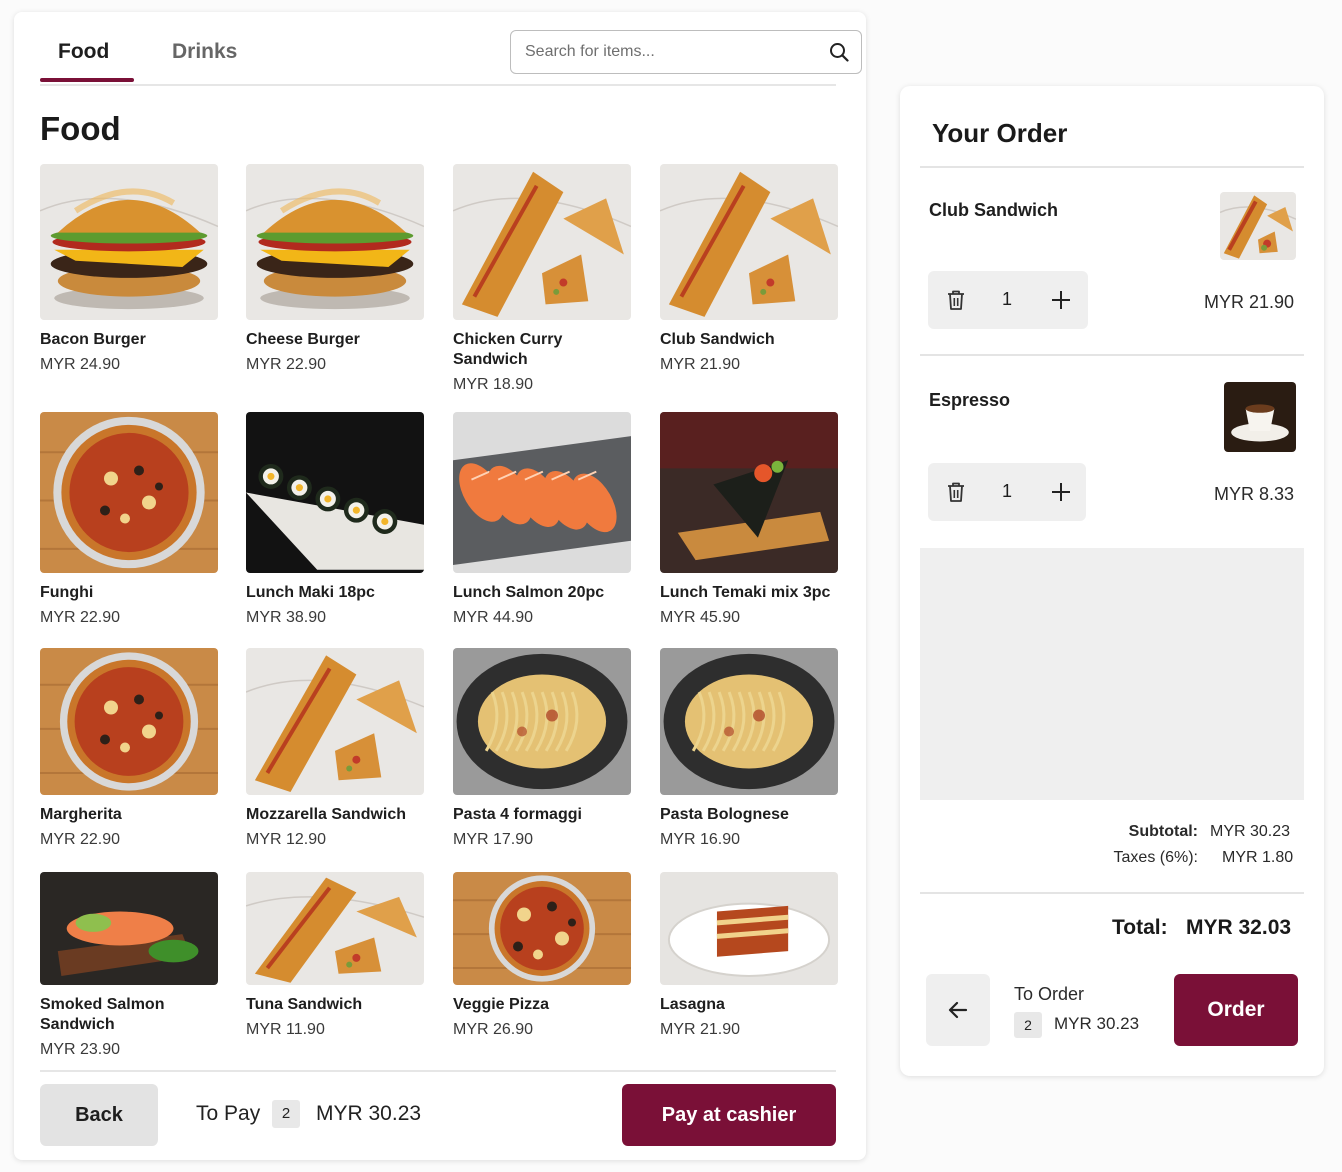  Describe the element at coordinates (493, 617) in the screenshot. I see `menu-item-price: MYR 44.90` at that location.